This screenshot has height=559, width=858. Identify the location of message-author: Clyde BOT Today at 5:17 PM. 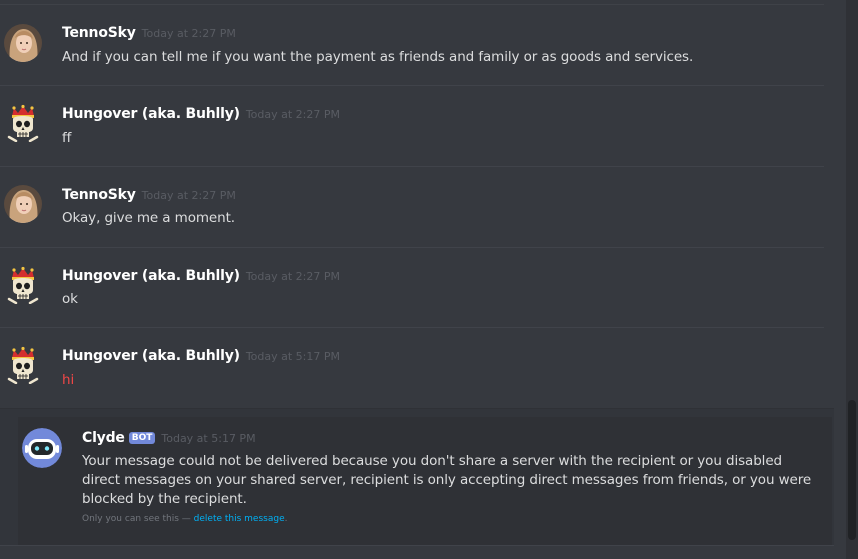
(169, 438).